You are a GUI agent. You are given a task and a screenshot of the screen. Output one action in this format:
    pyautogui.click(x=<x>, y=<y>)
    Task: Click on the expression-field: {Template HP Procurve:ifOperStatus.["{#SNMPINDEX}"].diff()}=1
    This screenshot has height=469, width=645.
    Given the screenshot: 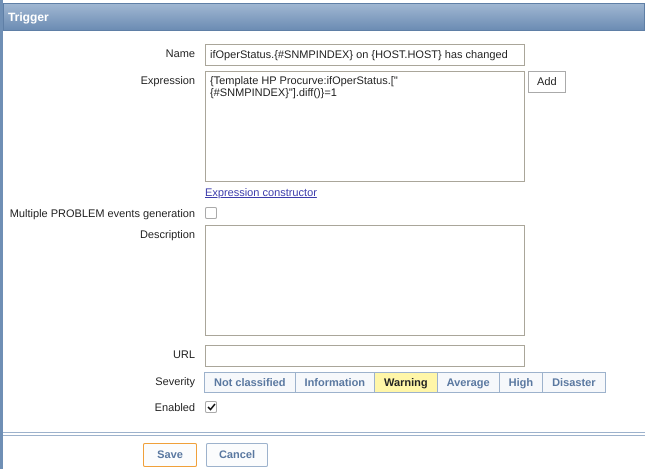 What is the action you would take?
    pyautogui.click(x=365, y=126)
    